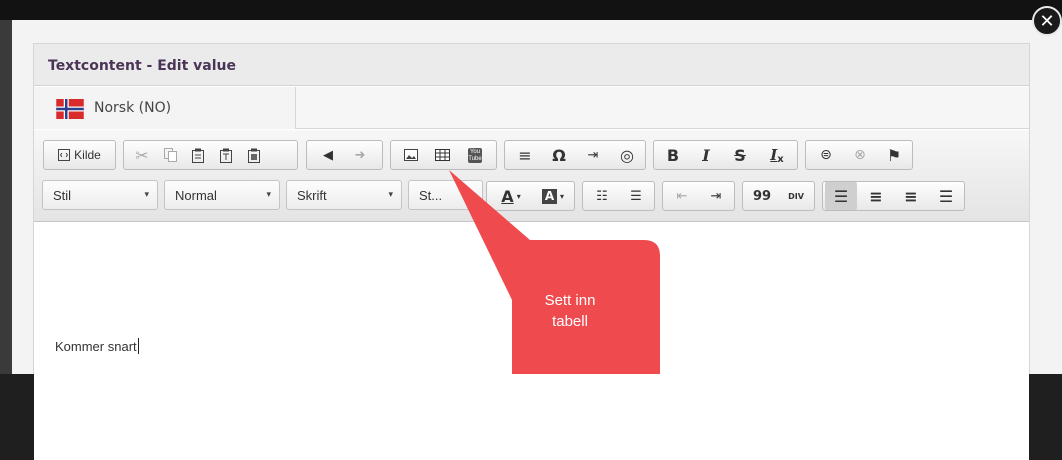  Describe the element at coordinates (570, 300) in the screenshot. I see `tooltip-line-1: Sett inn` at that location.